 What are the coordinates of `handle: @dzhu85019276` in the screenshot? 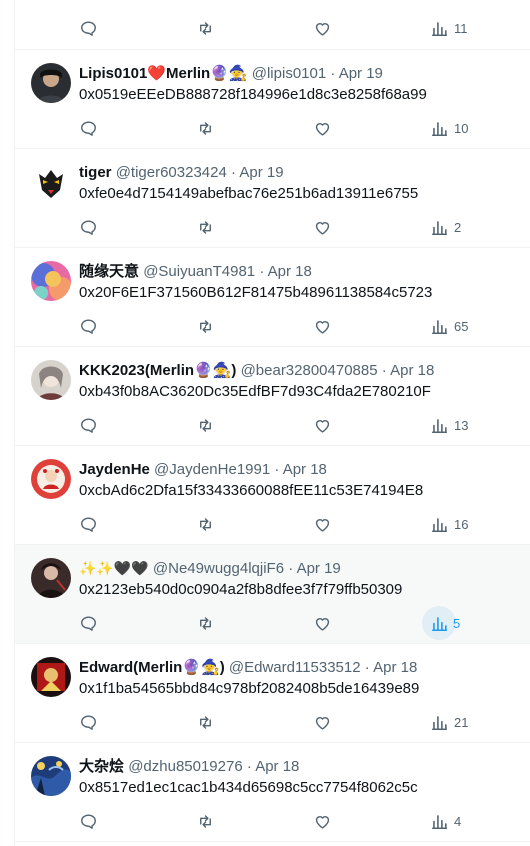 It's located at (185, 766).